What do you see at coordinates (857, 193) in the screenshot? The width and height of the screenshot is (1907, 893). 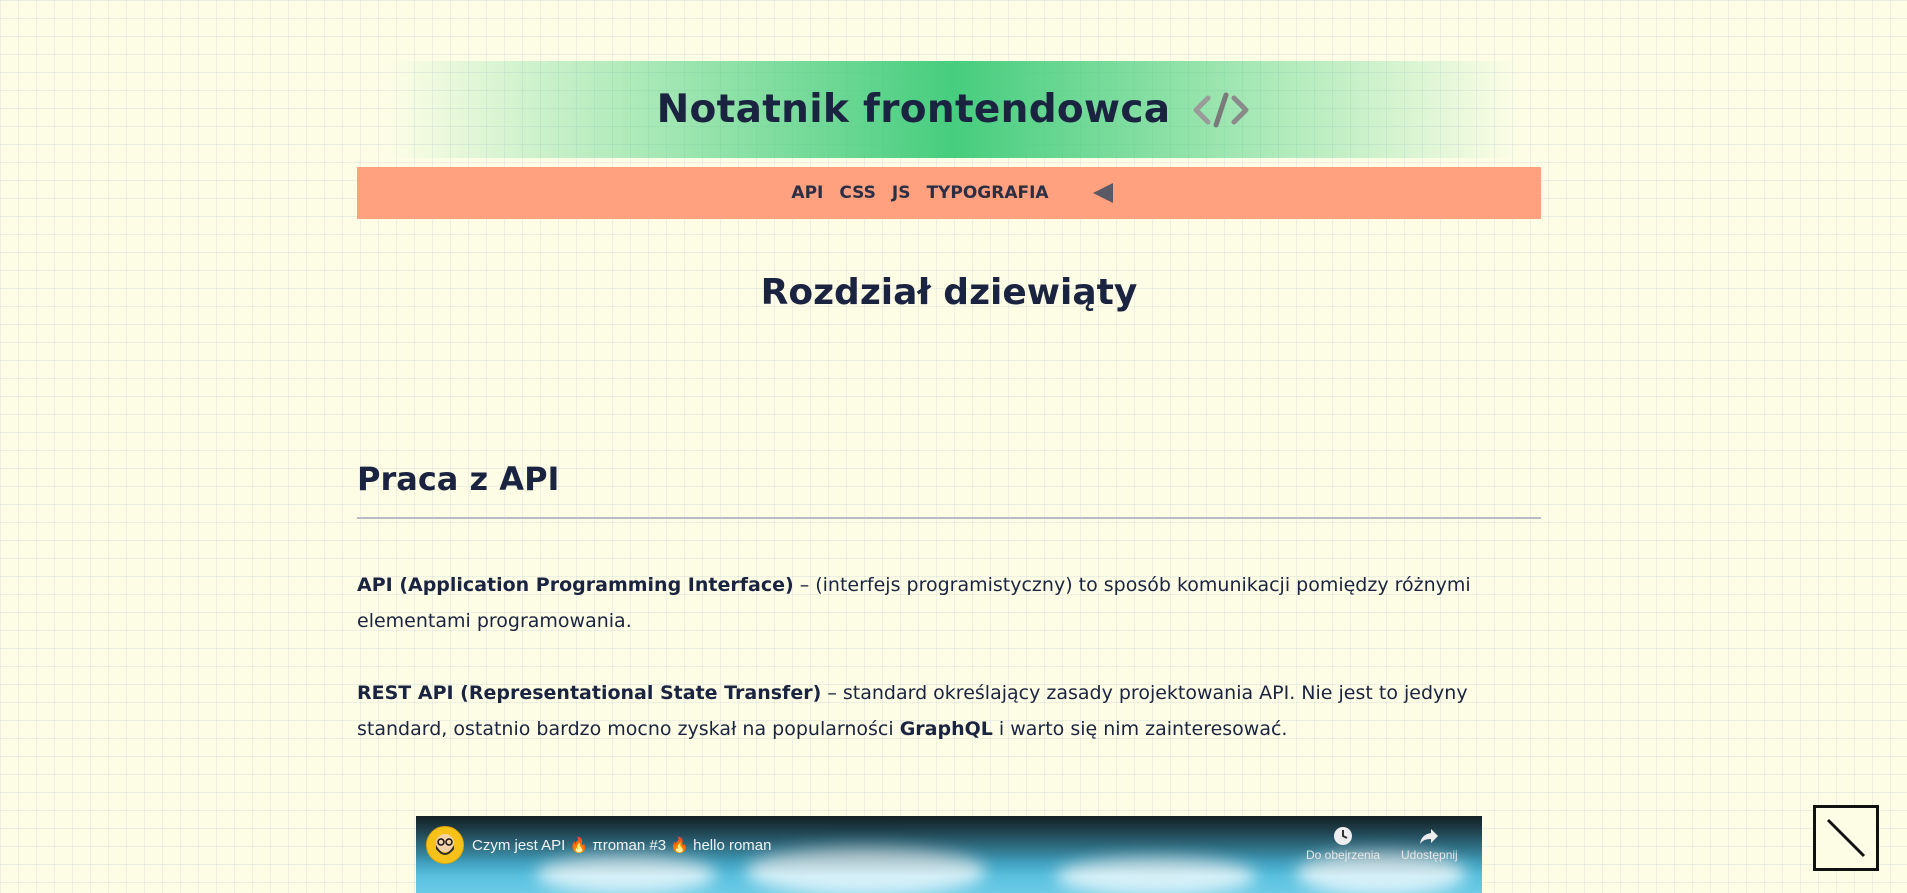 I see `nav-item-css: CSS` at bounding box center [857, 193].